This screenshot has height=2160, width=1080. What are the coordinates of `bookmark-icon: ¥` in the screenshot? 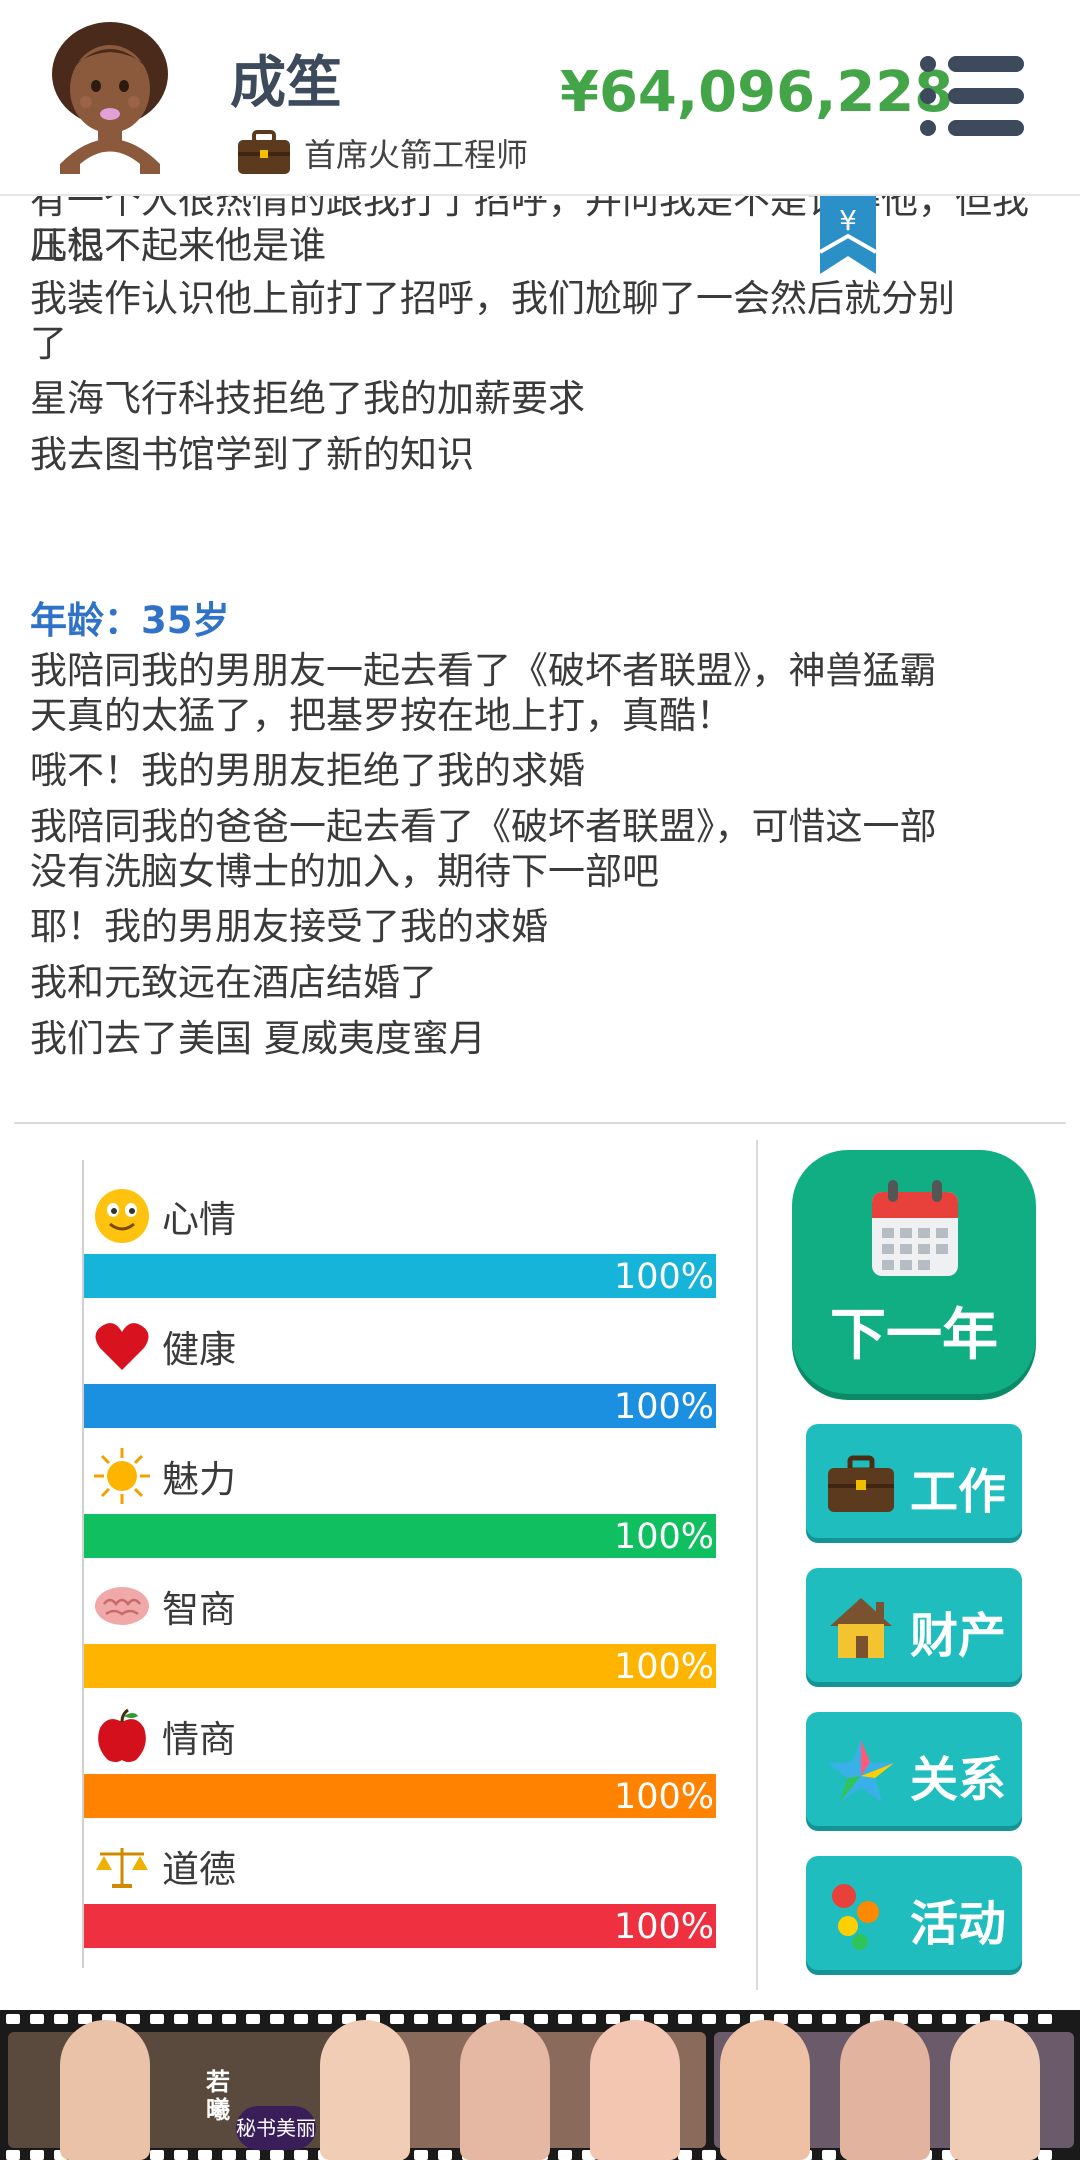 It's located at (848, 235).